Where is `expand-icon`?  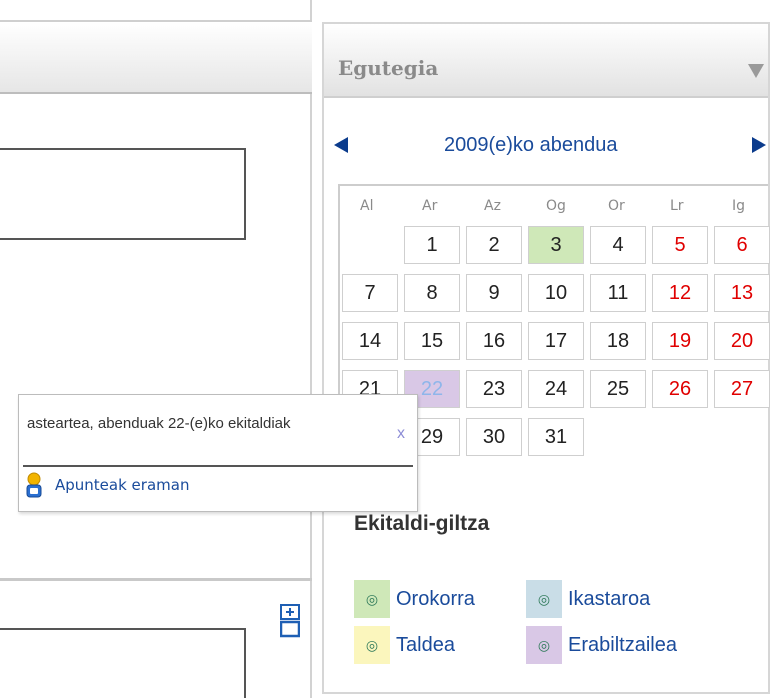 expand-icon is located at coordinates (290, 621).